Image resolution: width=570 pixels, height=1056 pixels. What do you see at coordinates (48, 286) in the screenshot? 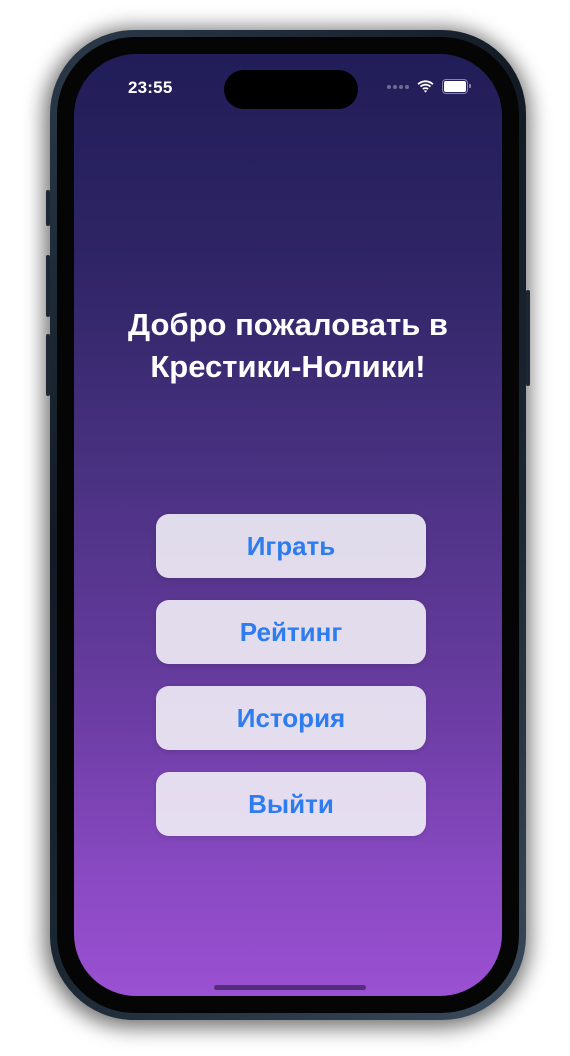
I see `volume-up-button` at bounding box center [48, 286].